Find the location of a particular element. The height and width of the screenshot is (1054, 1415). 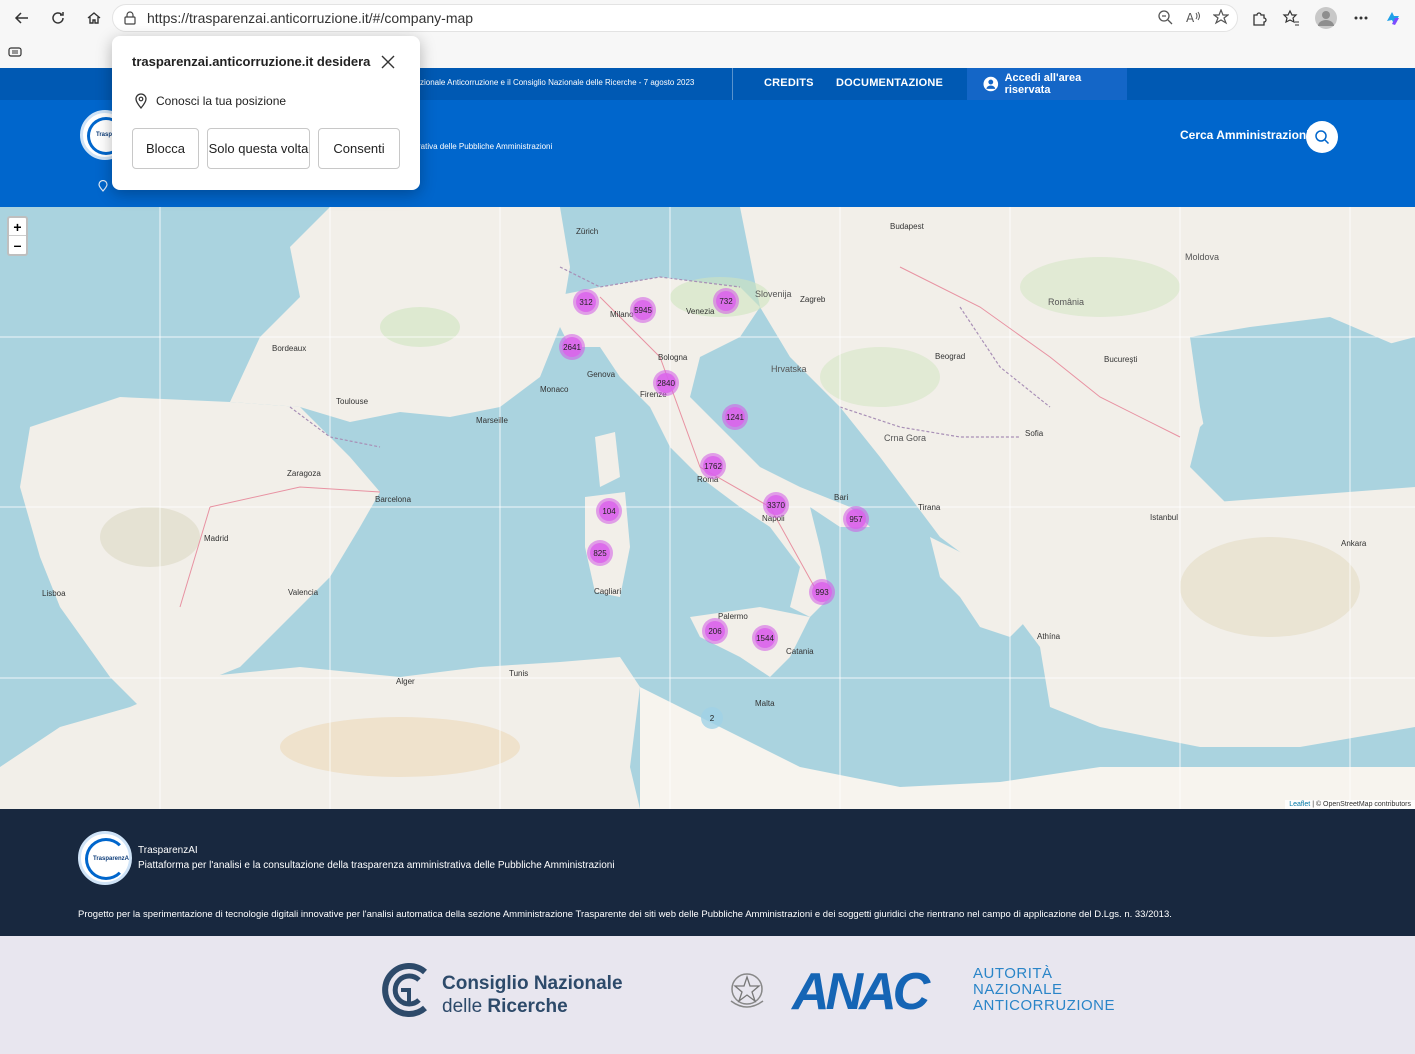

close-icon is located at coordinates (388, 62).